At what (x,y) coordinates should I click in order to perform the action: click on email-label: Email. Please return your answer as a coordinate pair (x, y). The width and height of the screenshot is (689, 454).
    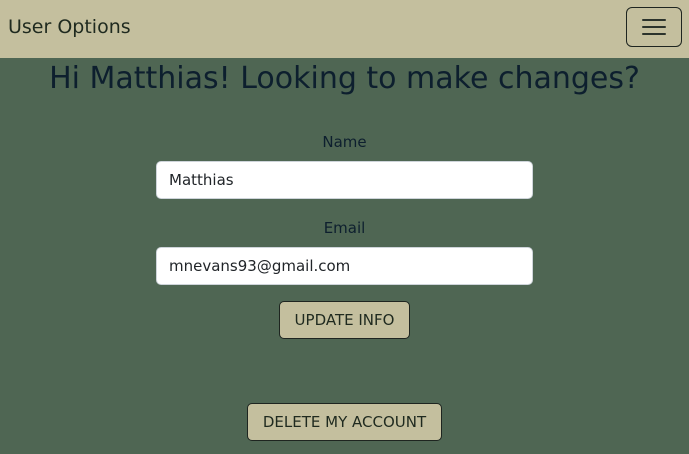
    Looking at the image, I should click on (344, 228).